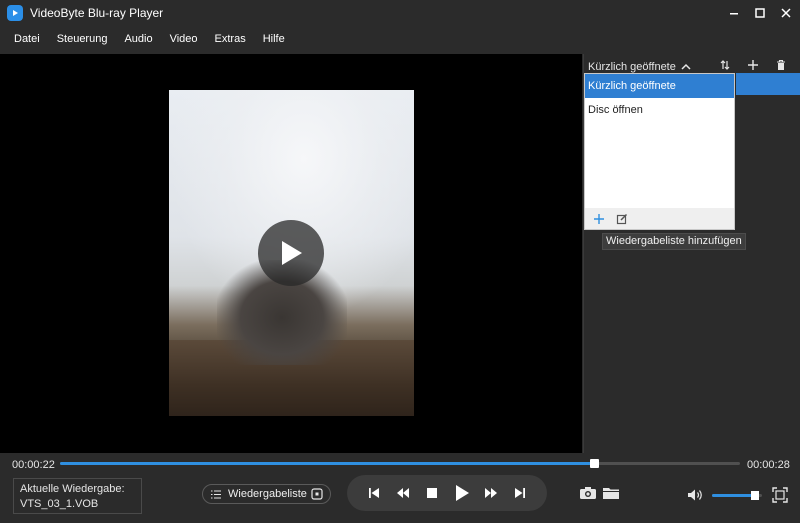 The width and height of the screenshot is (800, 523). I want to click on center-play-button, so click(291, 253).